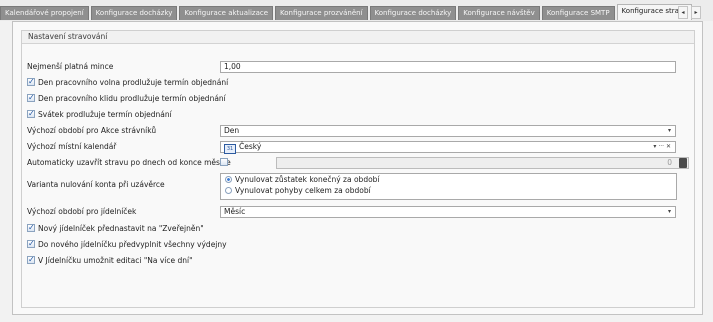 The height and width of the screenshot is (322, 713). Describe the element at coordinates (358, 37) in the screenshot. I see `group-title: Nastavení stravování` at that location.